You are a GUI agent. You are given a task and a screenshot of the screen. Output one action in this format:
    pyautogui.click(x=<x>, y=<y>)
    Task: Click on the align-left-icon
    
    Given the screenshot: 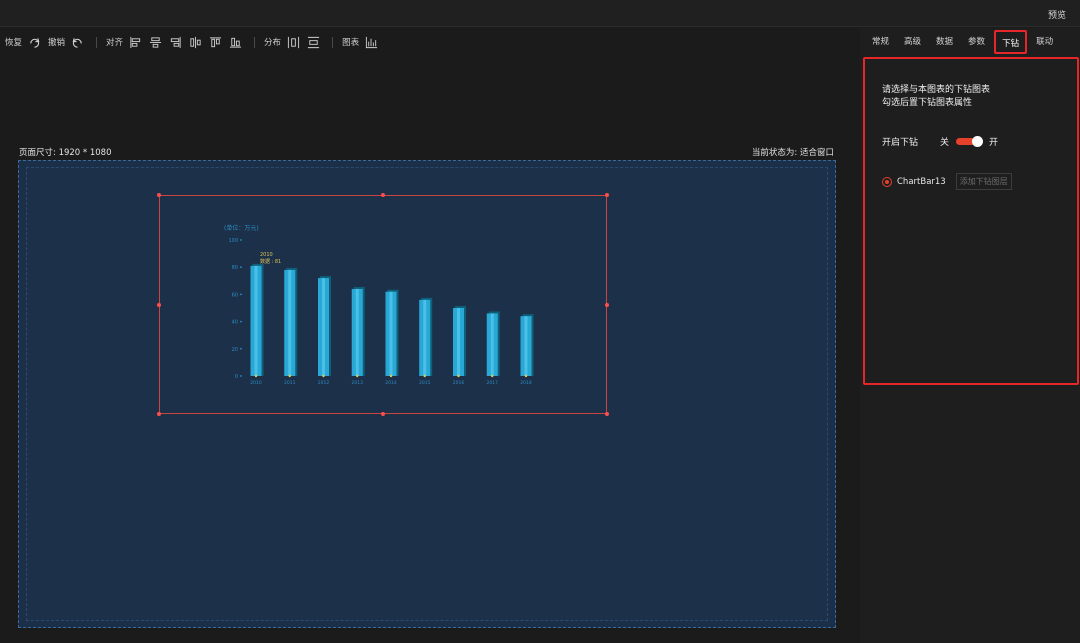 What is the action you would take?
    pyautogui.click(x=135, y=42)
    